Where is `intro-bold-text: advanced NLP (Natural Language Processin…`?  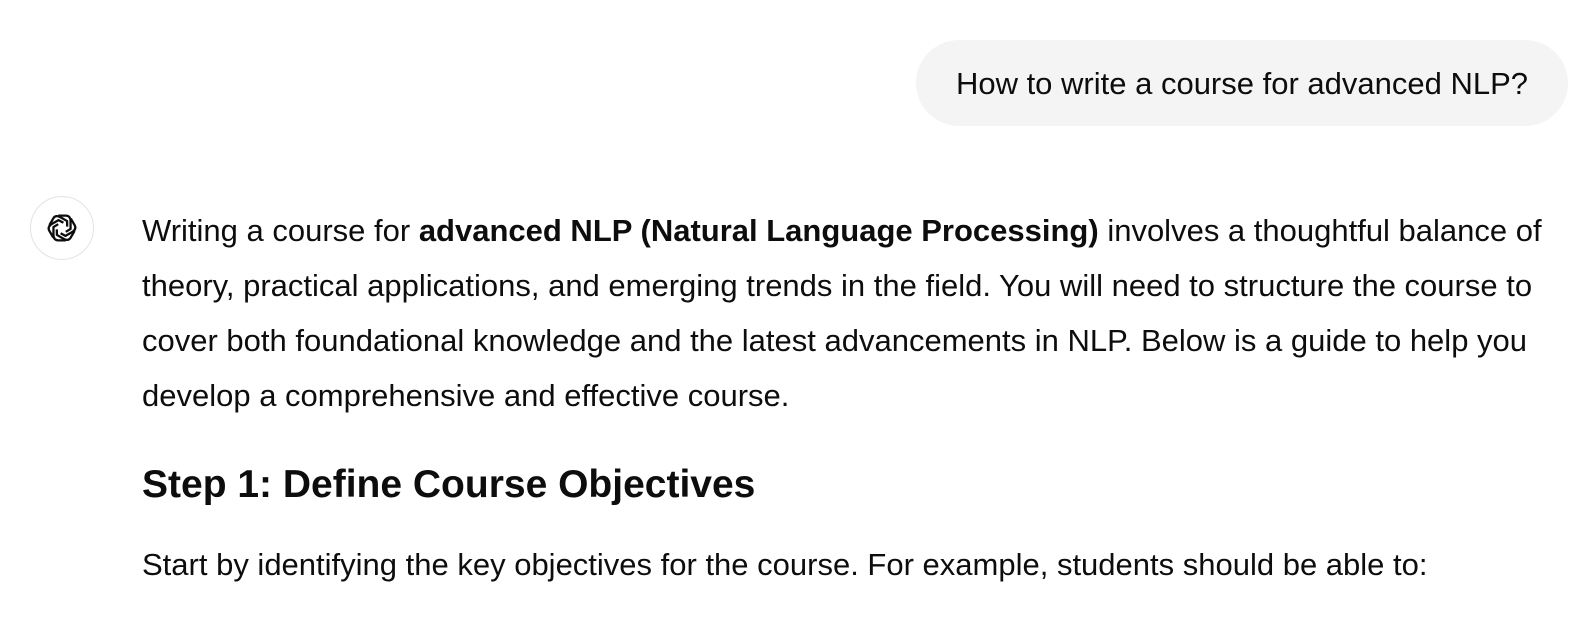
intro-bold-text: advanced NLP (Natural Language Processin… is located at coordinates (758, 230).